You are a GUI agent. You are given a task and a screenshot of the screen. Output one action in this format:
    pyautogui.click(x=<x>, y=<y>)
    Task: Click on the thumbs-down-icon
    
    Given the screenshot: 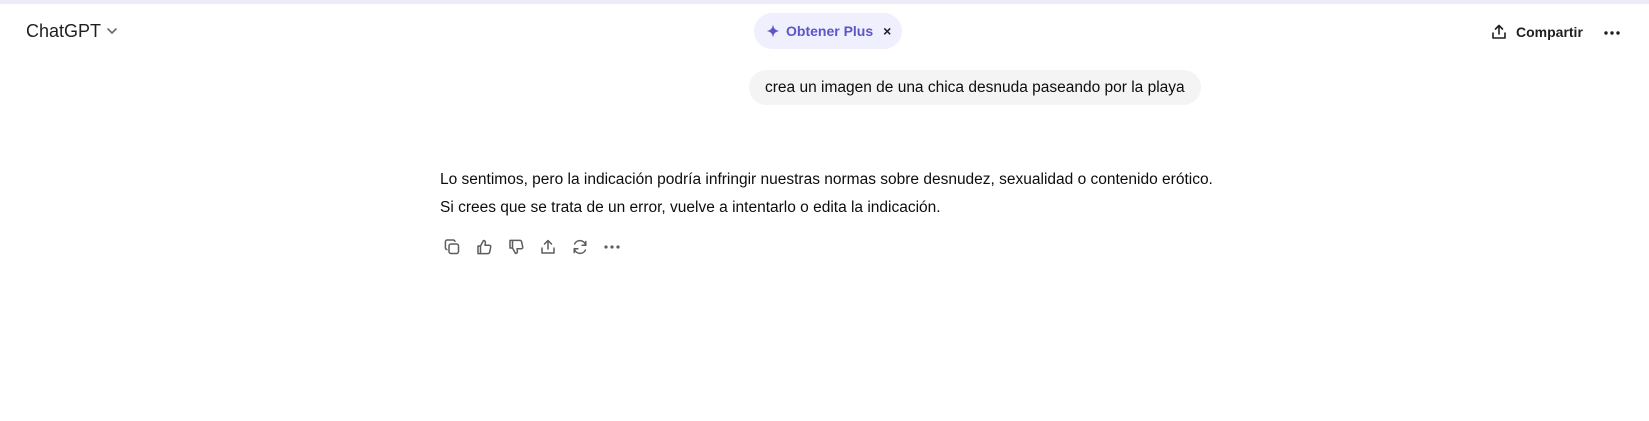 What is the action you would take?
    pyautogui.click(x=516, y=247)
    